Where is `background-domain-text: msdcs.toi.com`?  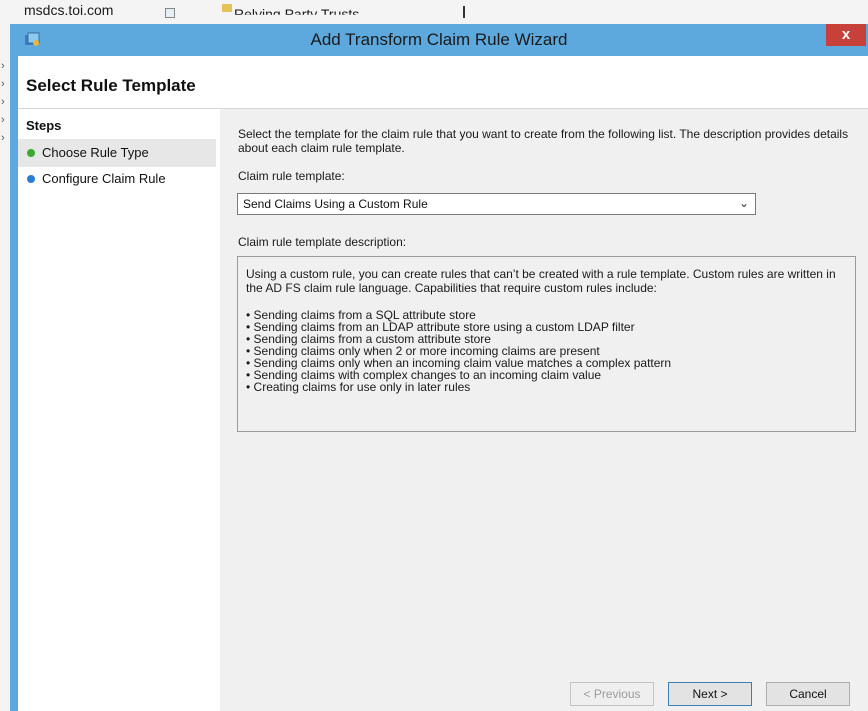 background-domain-text: msdcs.toi.com is located at coordinates (69, 10).